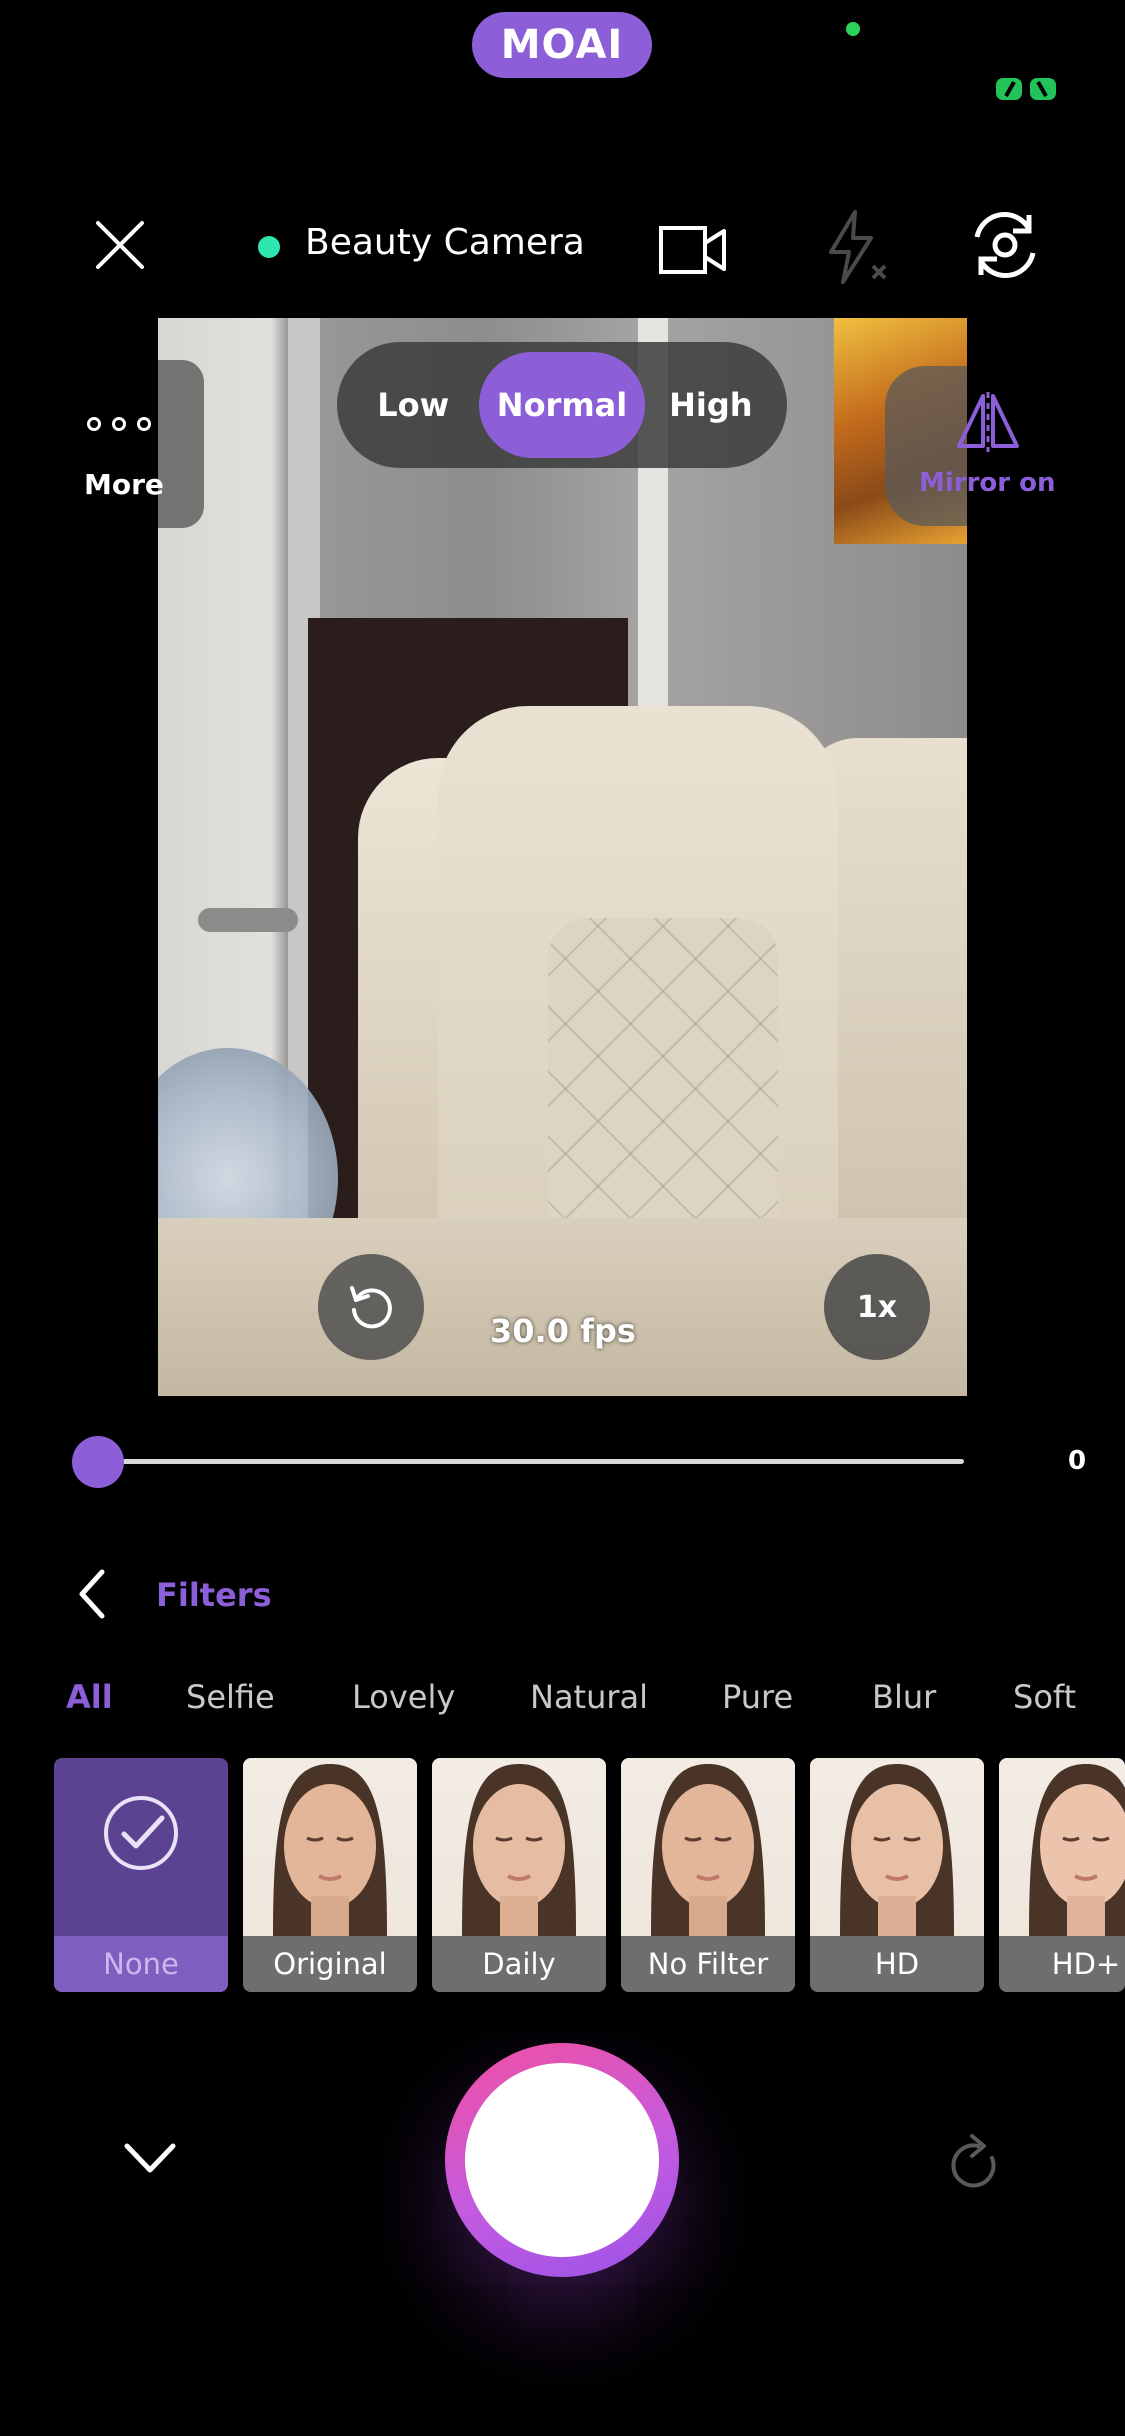 This screenshot has height=2436, width=1125. I want to click on flash-off-icon, so click(858, 247).